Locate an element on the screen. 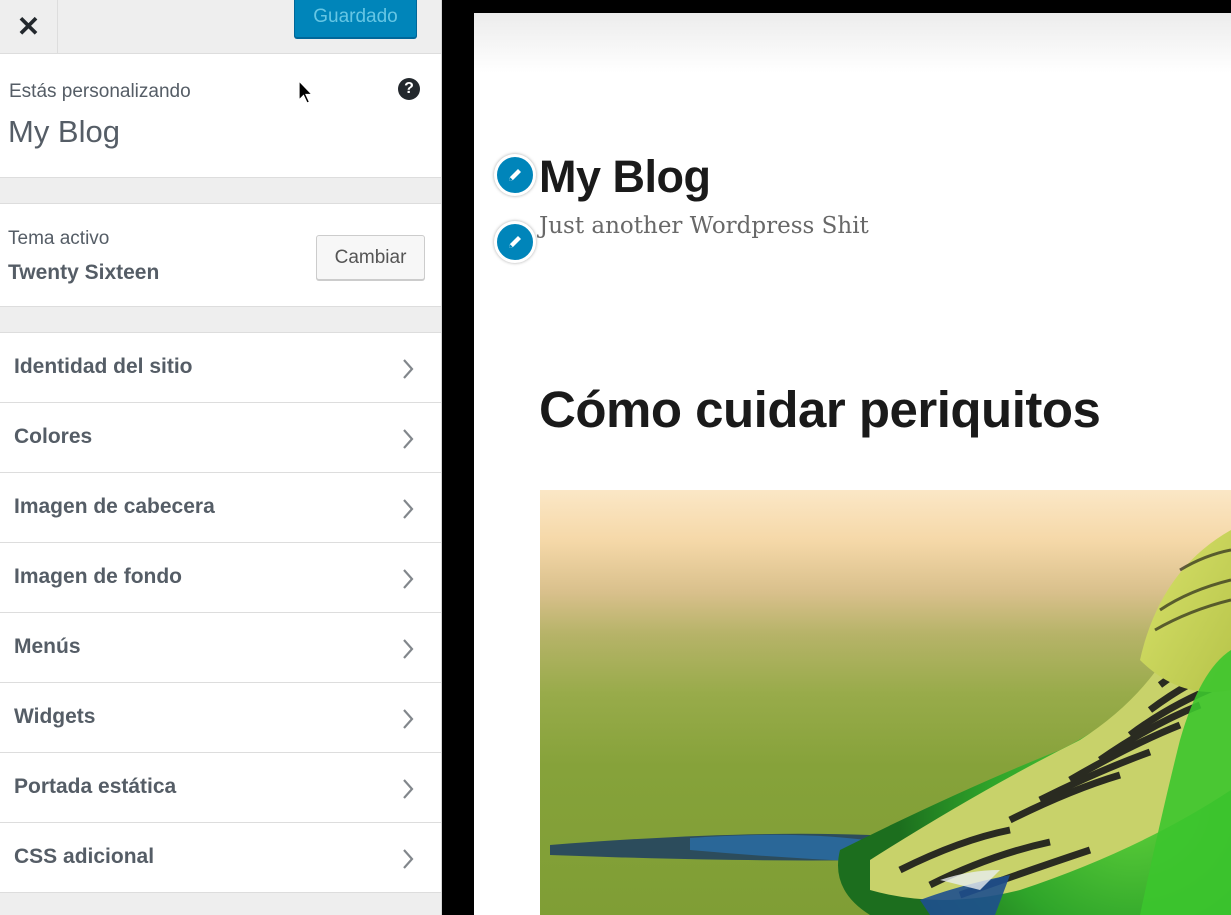  close-button: ✕ is located at coordinates (29, 26).